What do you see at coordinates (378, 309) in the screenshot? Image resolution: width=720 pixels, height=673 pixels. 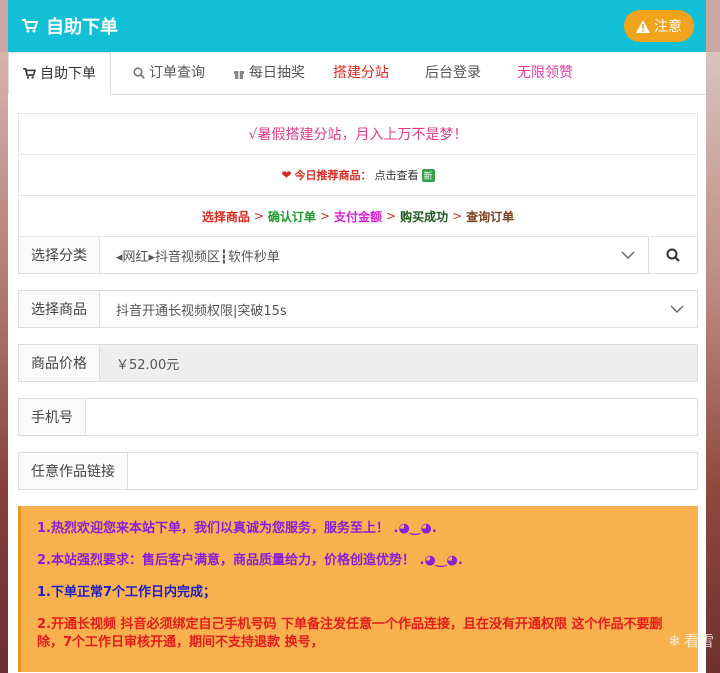 I see `product-select: 抖音开通长视频权限|突破15s` at bounding box center [378, 309].